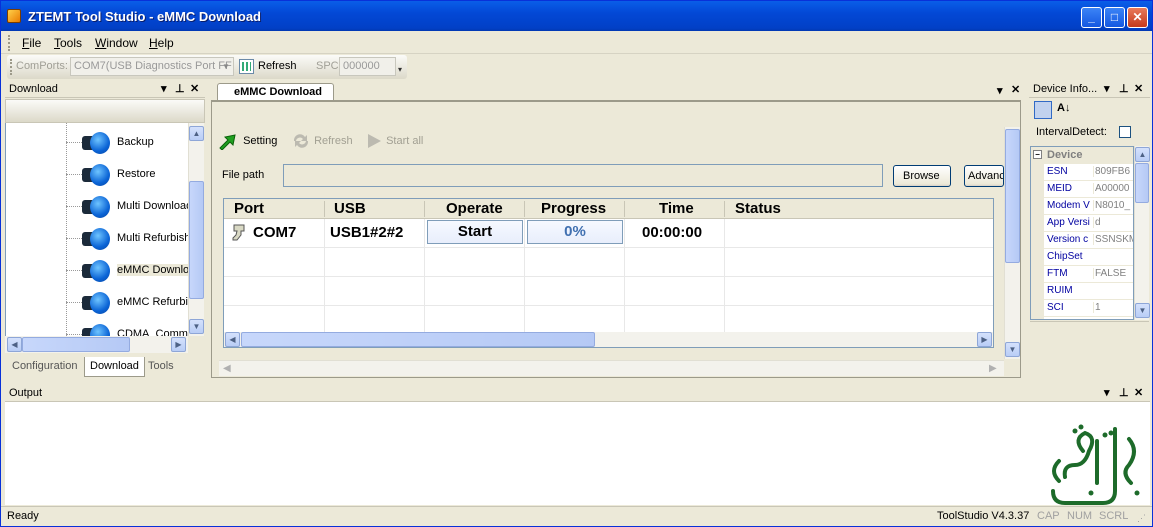 The height and width of the screenshot is (527, 1153). Describe the element at coordinates (161, 367) in the screenshot. I see `tab-tools: Tools` at that location.